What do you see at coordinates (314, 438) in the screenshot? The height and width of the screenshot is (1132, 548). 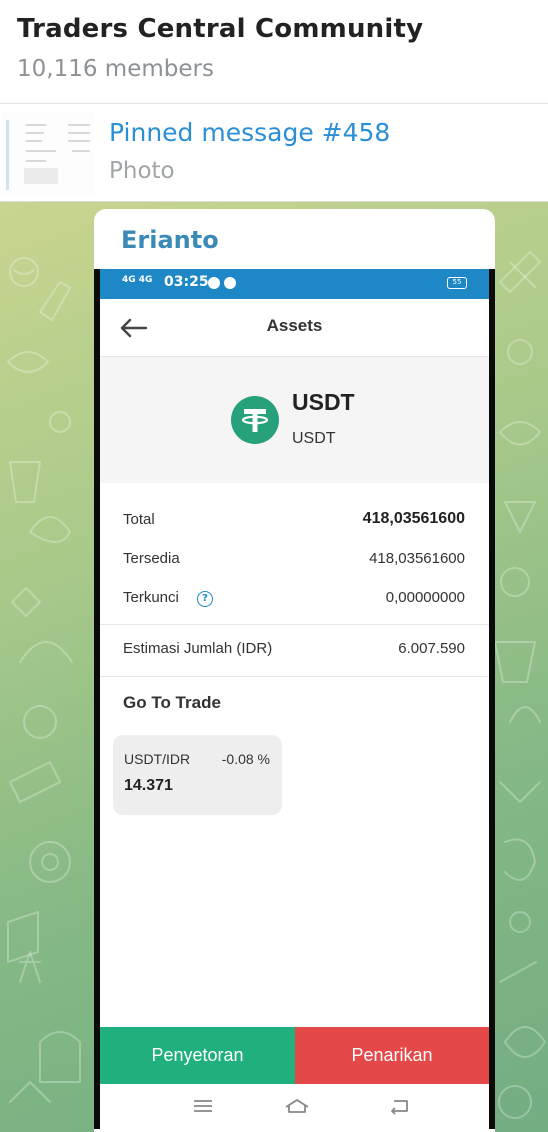 I see `coin-name: USDT` at bounding box center [314, 438].